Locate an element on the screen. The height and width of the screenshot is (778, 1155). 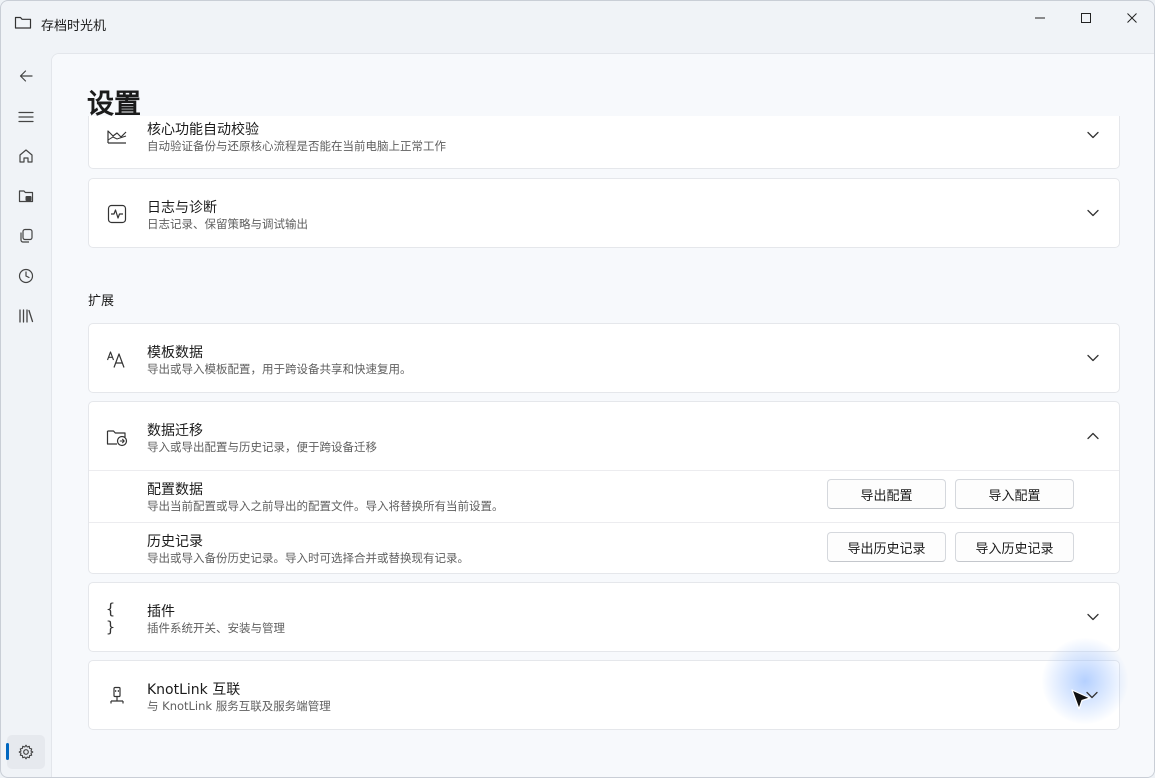
maximize-icon is located at coordinates (1086, 18).